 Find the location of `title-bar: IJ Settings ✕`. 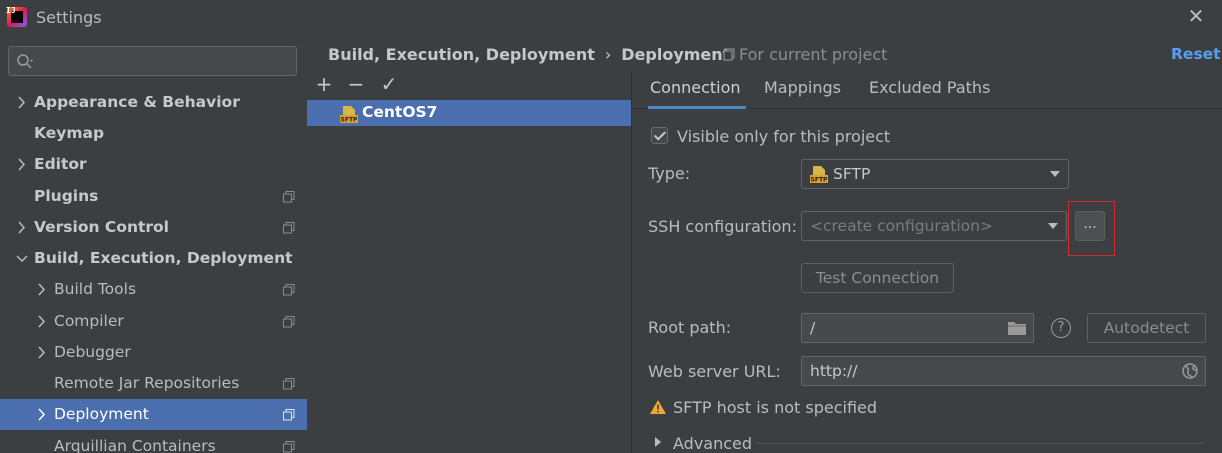

title-bar: IJ Settings ✕ is located at coordinates (611, 17).